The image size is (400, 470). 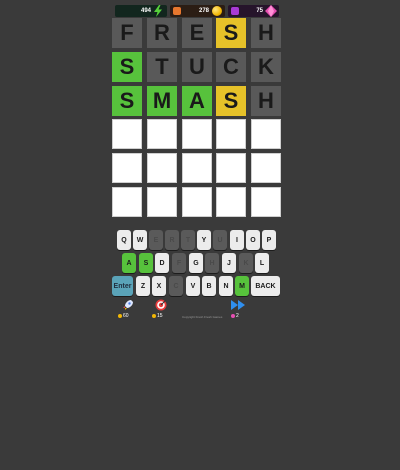 What do you see at coordinates (145, 11) in the screenshot?
I see `energy-value: 494` at bounding box center [145, 11].